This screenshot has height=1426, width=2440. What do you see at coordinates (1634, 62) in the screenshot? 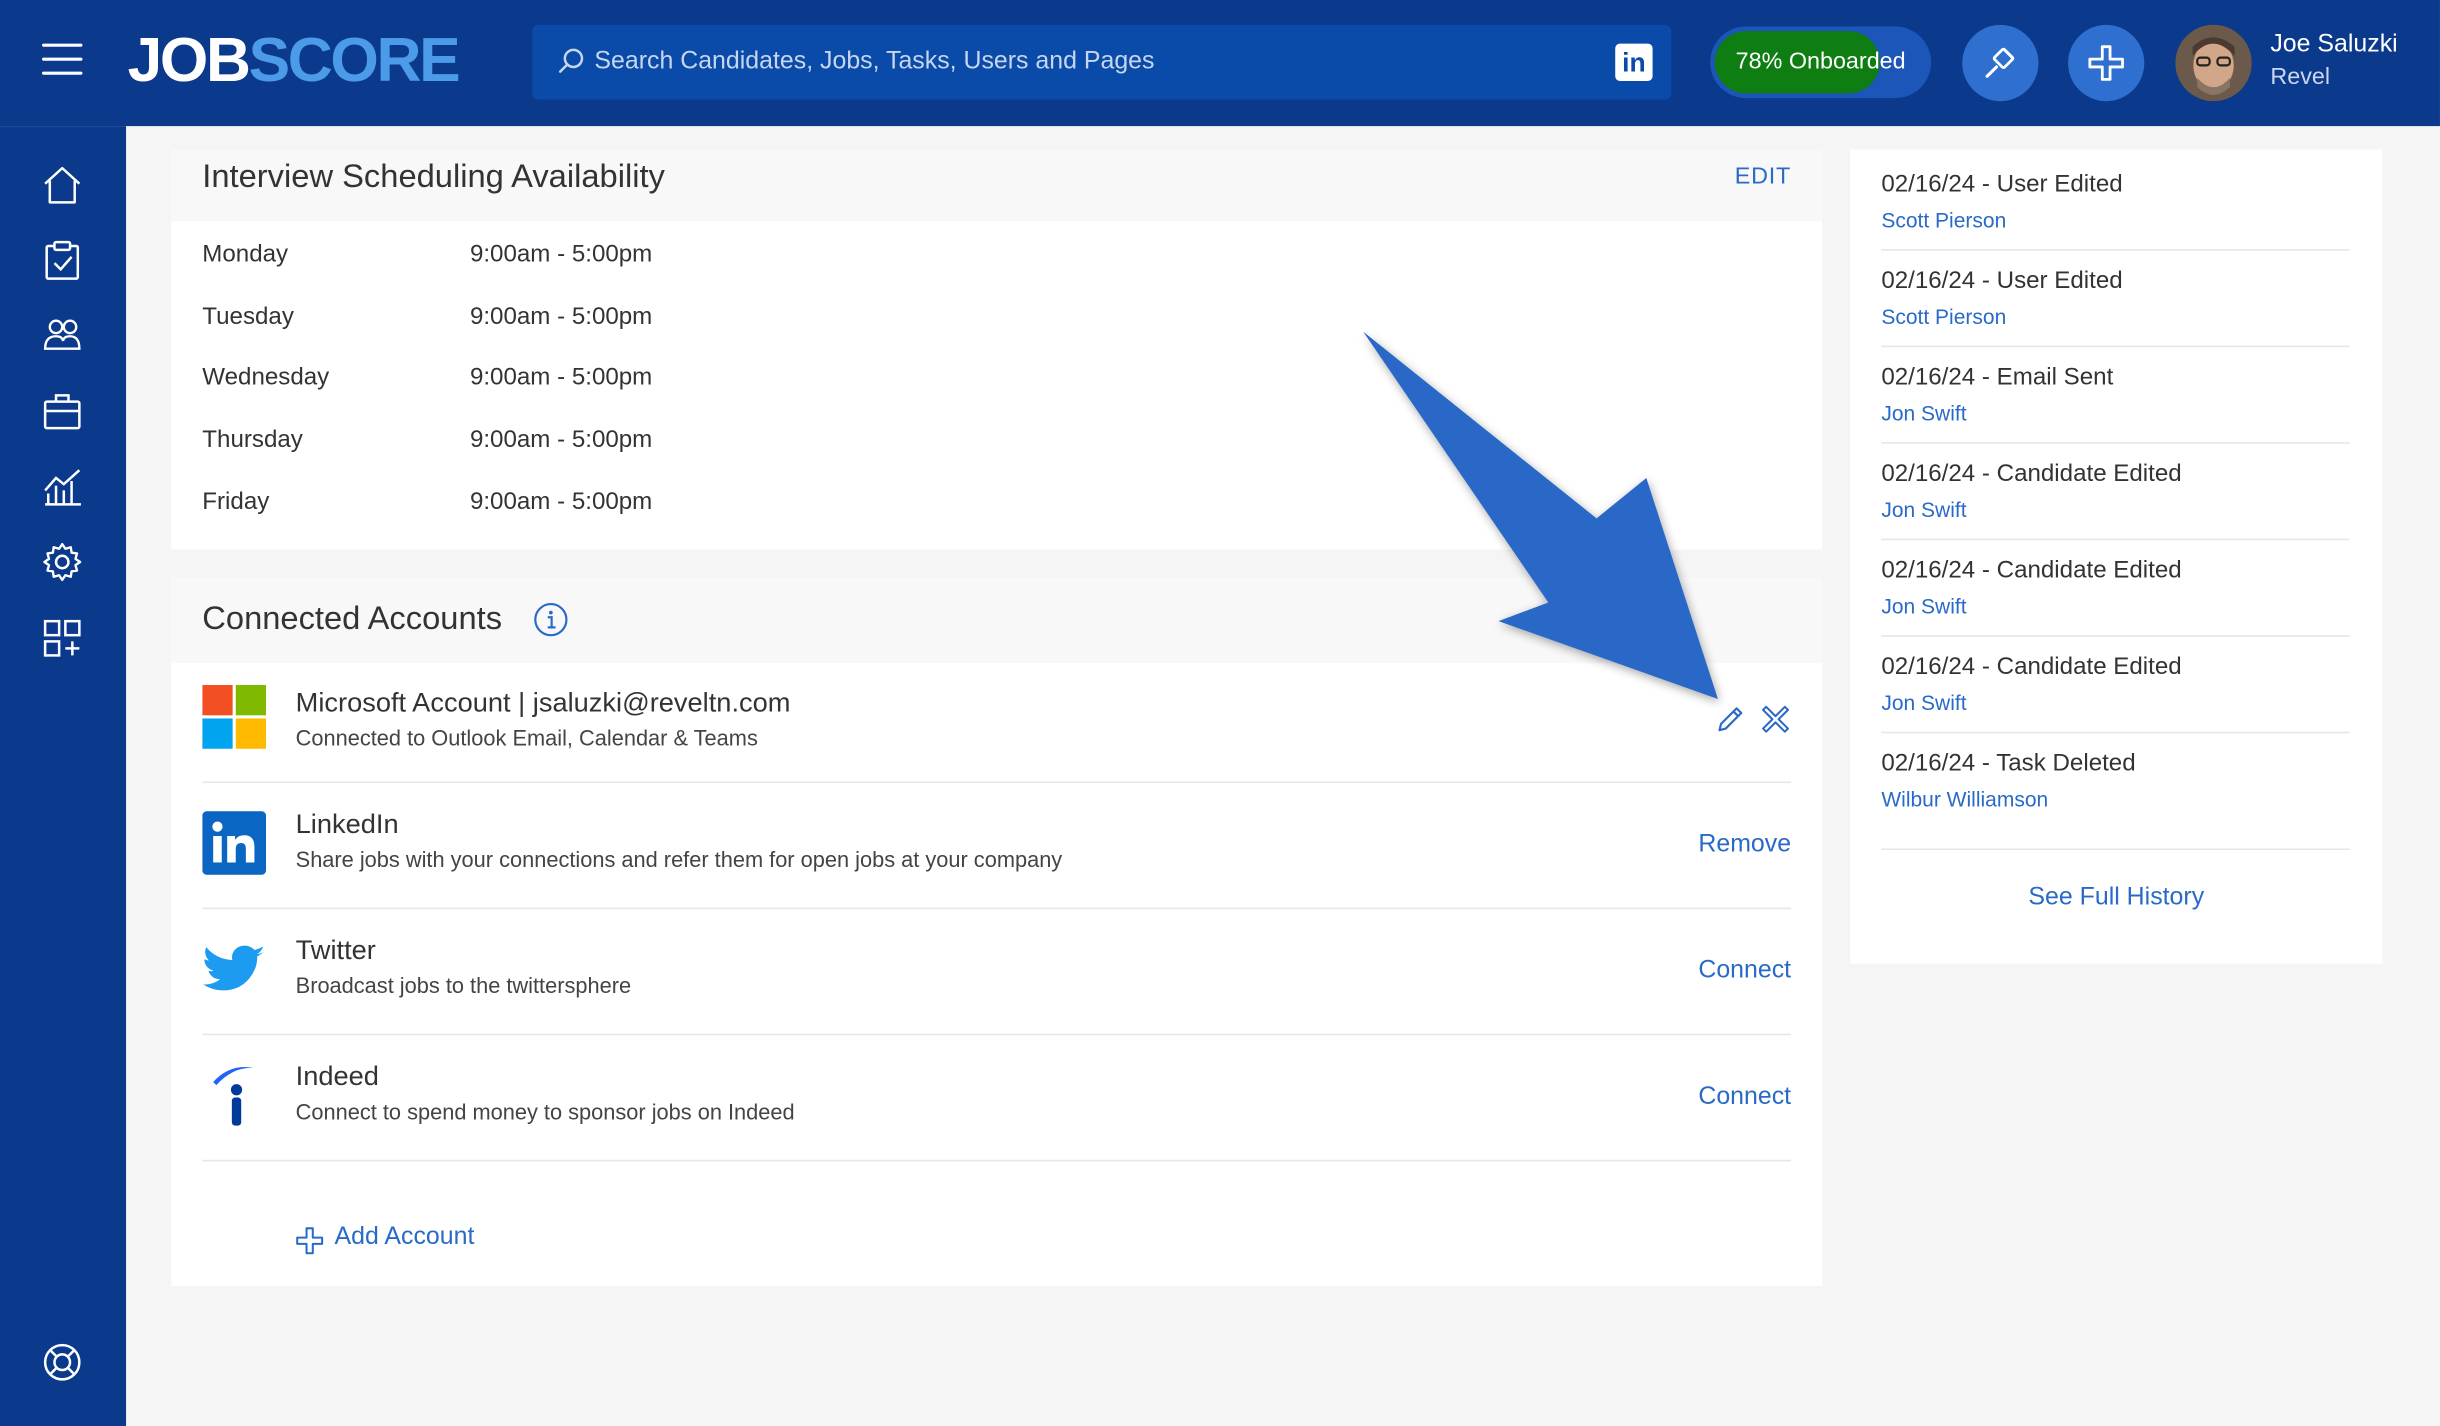
I see `linkedin-icon: in` at bounding box center [1634, 62].